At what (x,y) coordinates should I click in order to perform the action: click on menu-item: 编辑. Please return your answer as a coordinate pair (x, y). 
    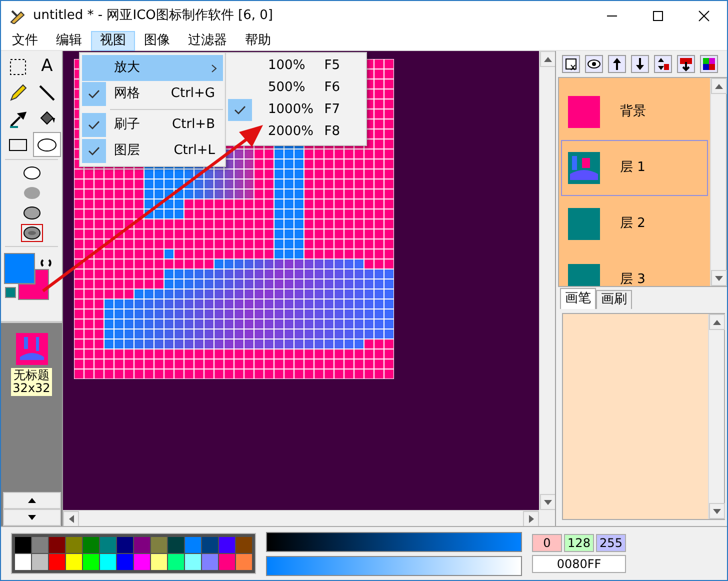
    Looking at the image, I should click on (69, 40).